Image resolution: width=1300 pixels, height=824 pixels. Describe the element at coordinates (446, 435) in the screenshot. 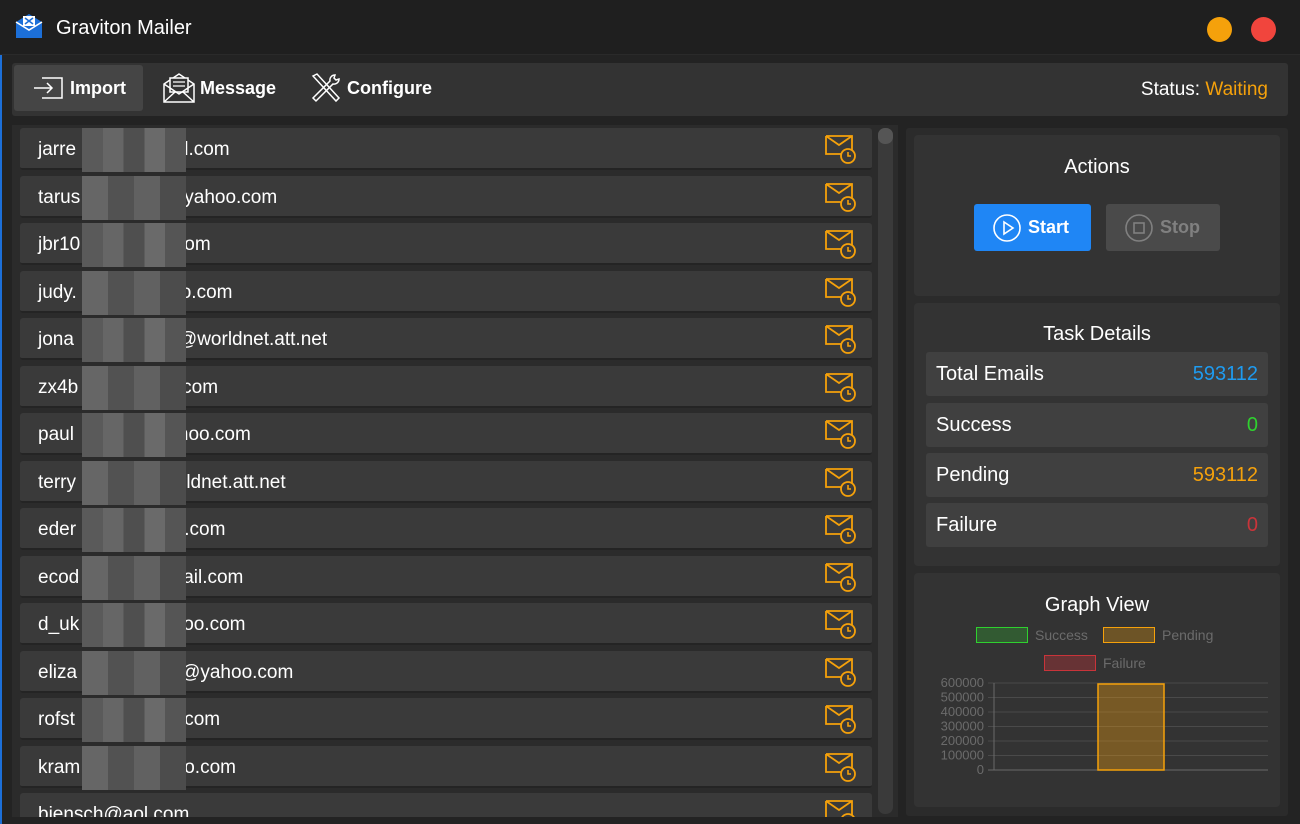

I see `email-row: paul hoo.com` at that location.